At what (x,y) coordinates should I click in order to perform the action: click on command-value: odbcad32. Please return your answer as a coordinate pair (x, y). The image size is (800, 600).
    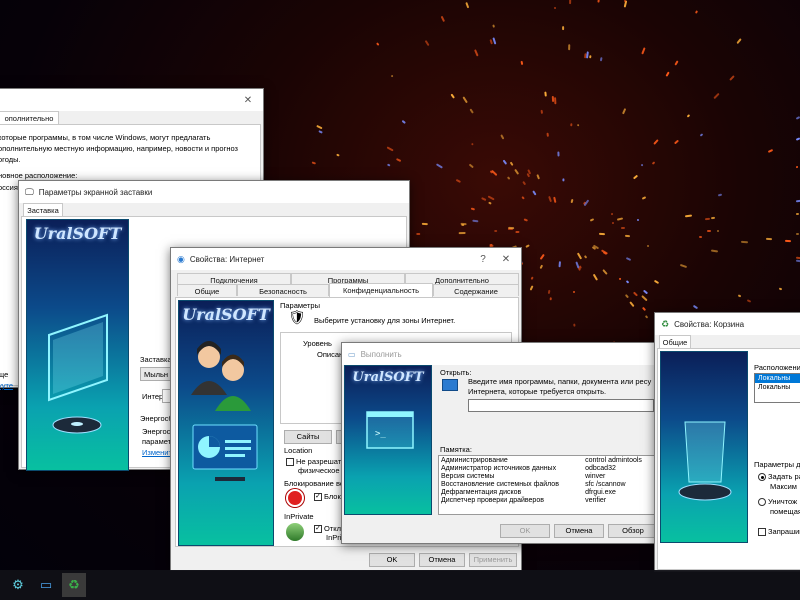
    Looking at the image, I should click on (600, 468).